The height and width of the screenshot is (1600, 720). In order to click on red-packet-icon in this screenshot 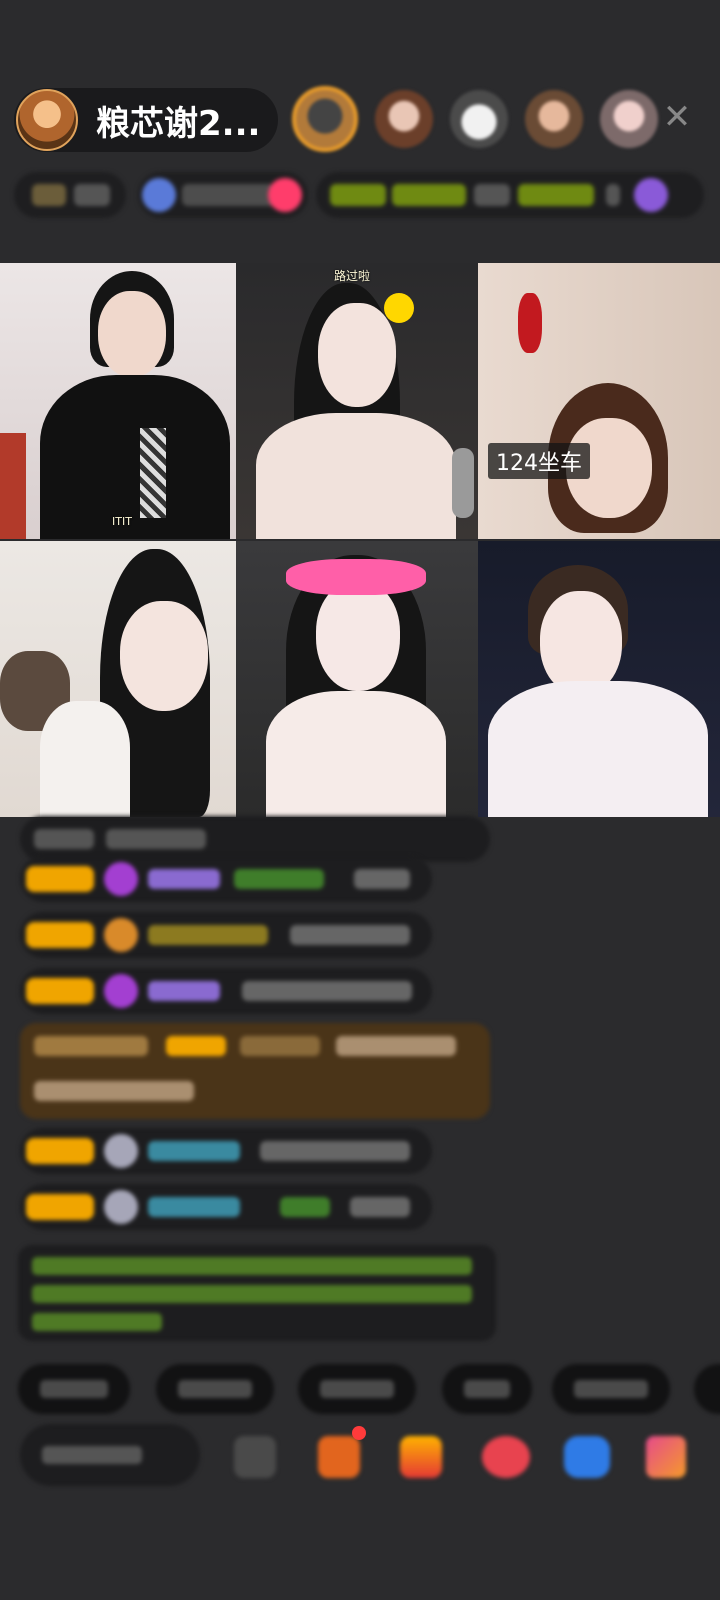, I will do `click(421, 1457)`.